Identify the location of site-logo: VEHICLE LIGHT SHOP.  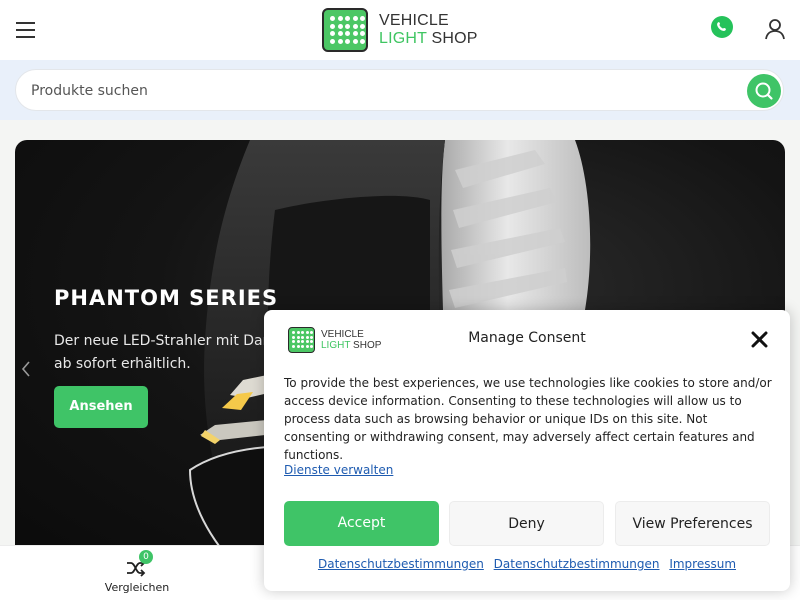
(402, 30).